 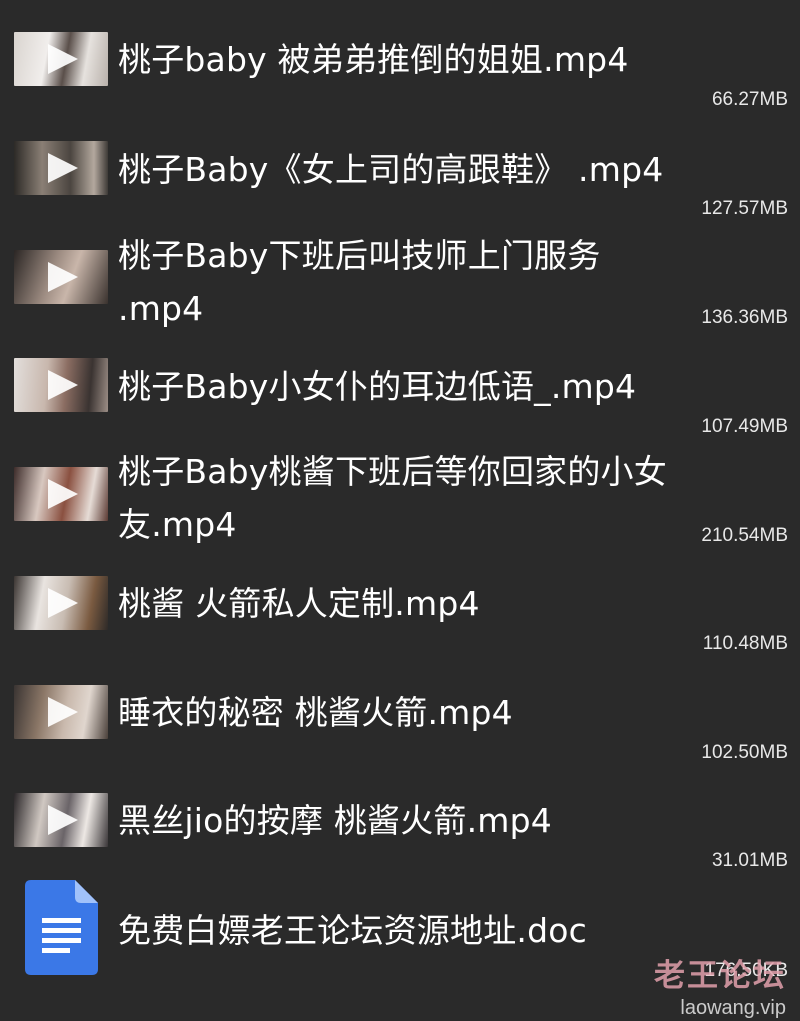 I want to click on file-size: 107.49MB, so click(x=744, y=426).